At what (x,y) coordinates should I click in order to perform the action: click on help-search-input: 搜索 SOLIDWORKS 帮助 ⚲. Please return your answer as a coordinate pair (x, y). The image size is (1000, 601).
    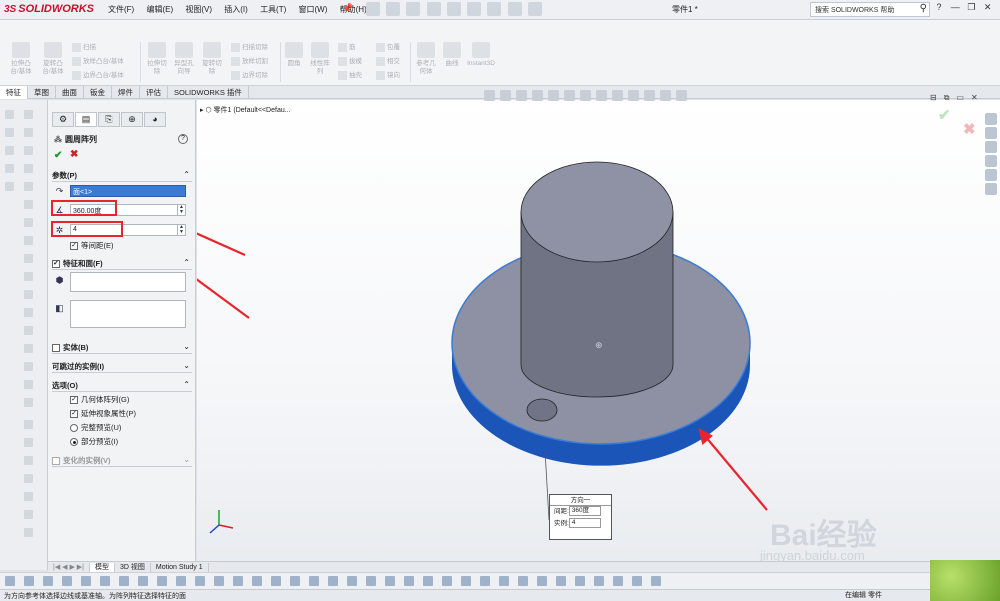
    Looking at the image, I should click on (870, 9).